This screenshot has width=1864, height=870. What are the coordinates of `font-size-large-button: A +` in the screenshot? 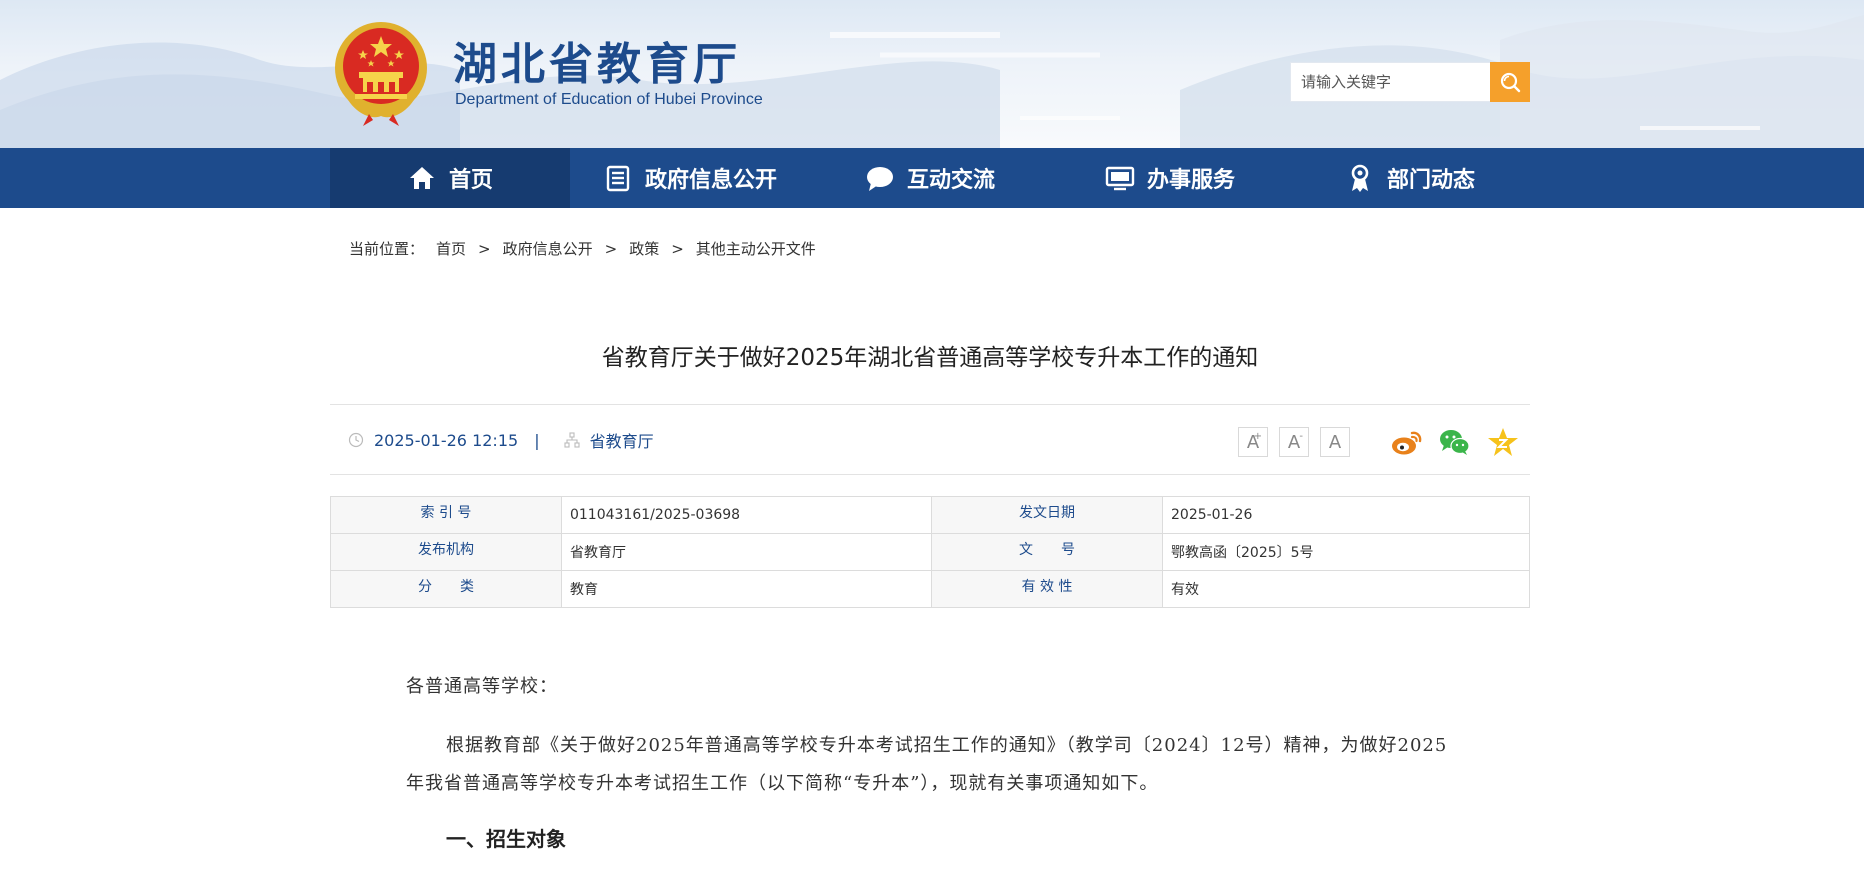 It's located at (1253, 442).